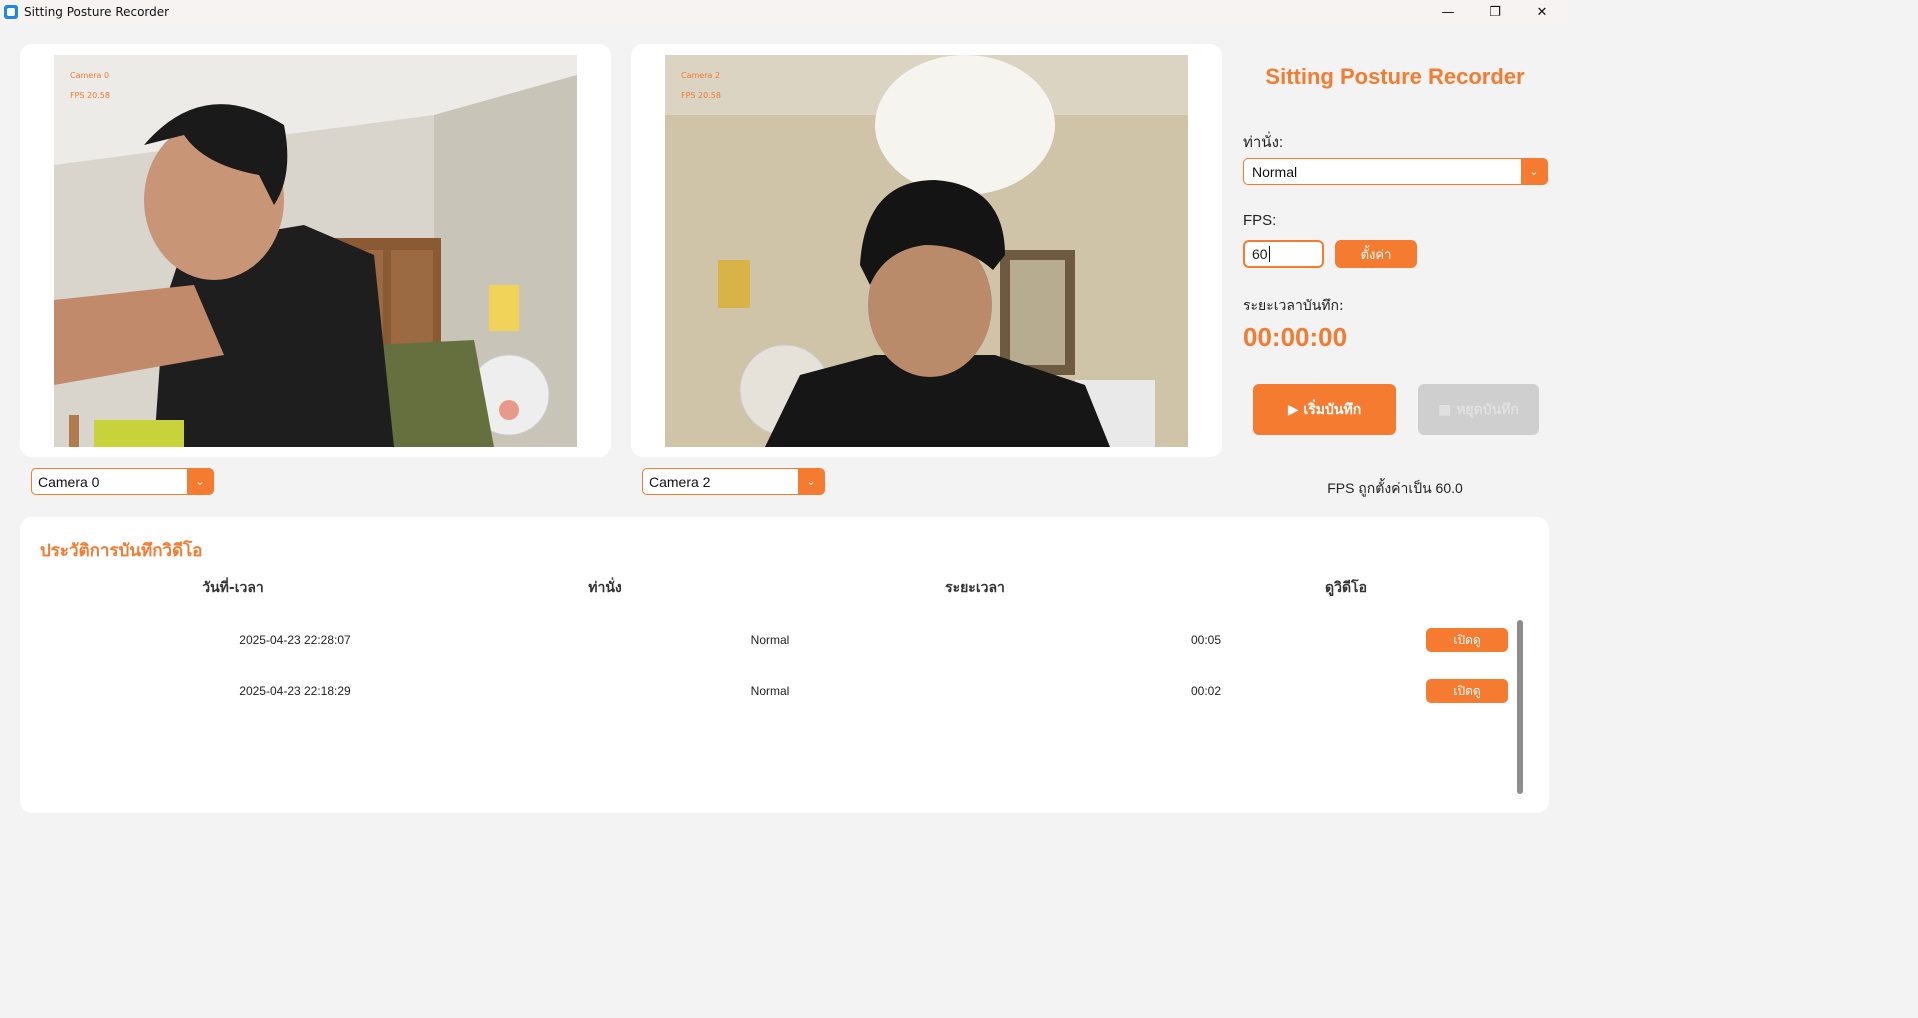 Image resolution: width=1918 pixels, height=1018 pixels. What do you see at coordinates (295, 640) in the screenshot?
I see `row-datetime: 2025-04-23 22:28:07` at bounding box center [295, 640].